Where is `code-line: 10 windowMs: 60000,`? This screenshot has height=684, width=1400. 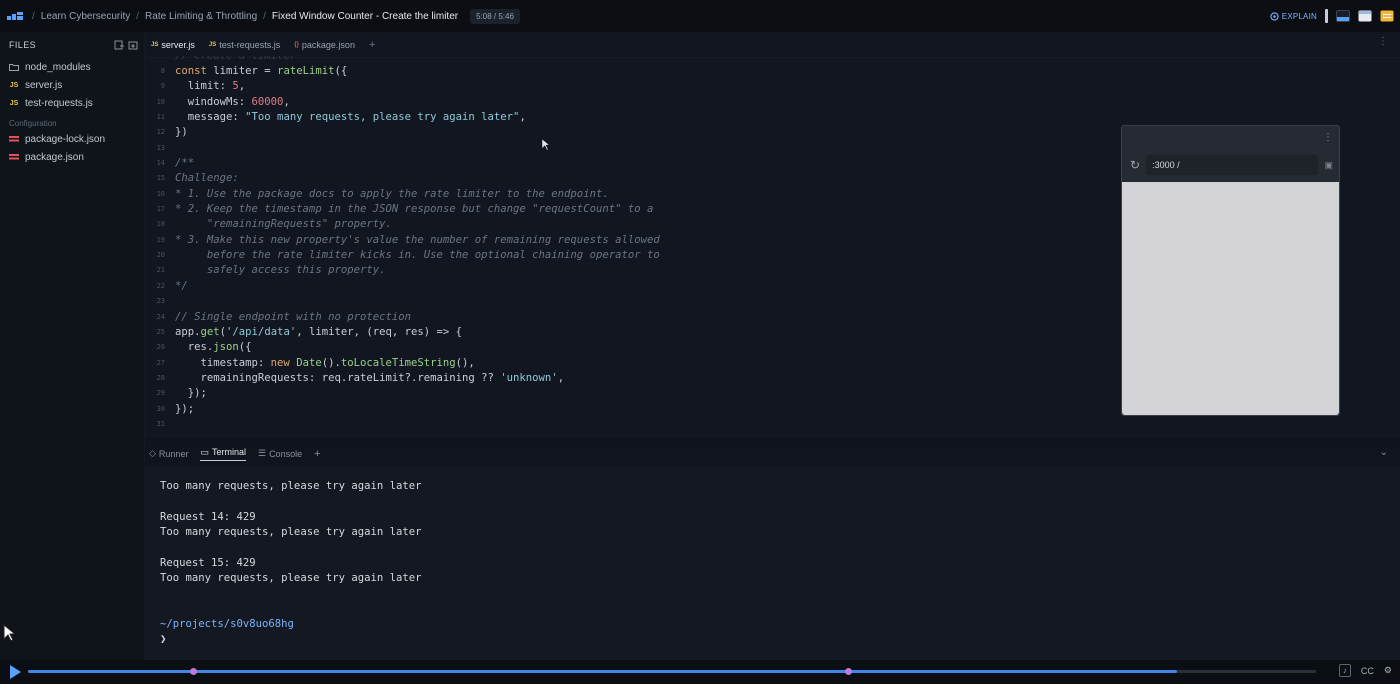 code-line: 10 windowMs: 60000, is located at coordinates (595, 102).